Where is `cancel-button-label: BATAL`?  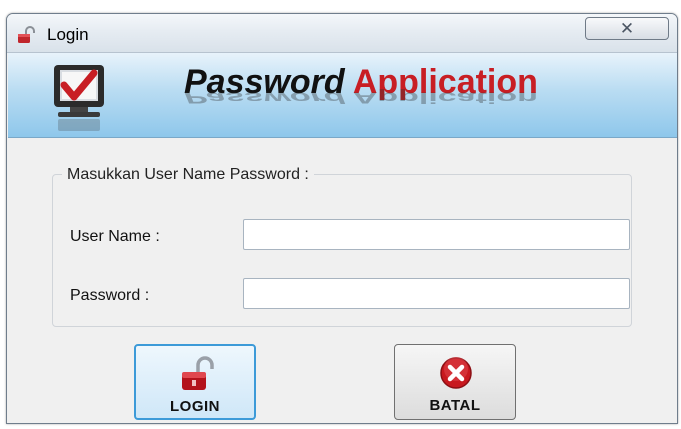 cancel-button-label: BATAL is located at coordinates (455, 405).